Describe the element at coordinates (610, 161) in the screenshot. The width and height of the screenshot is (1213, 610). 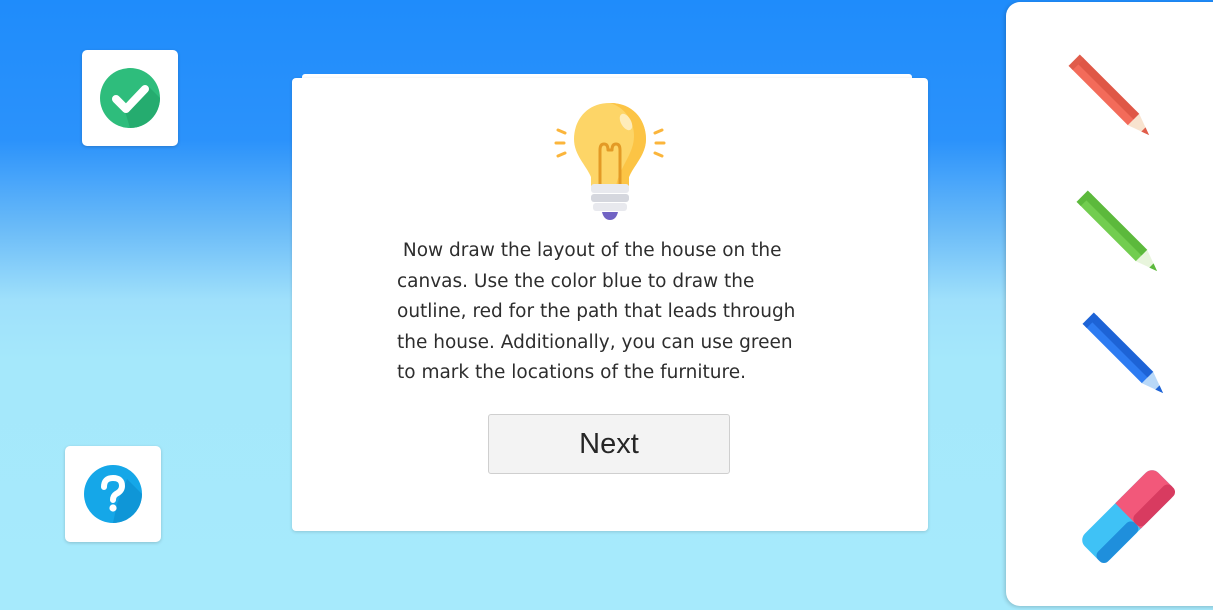
I see `lightbulb-icon` at that location.